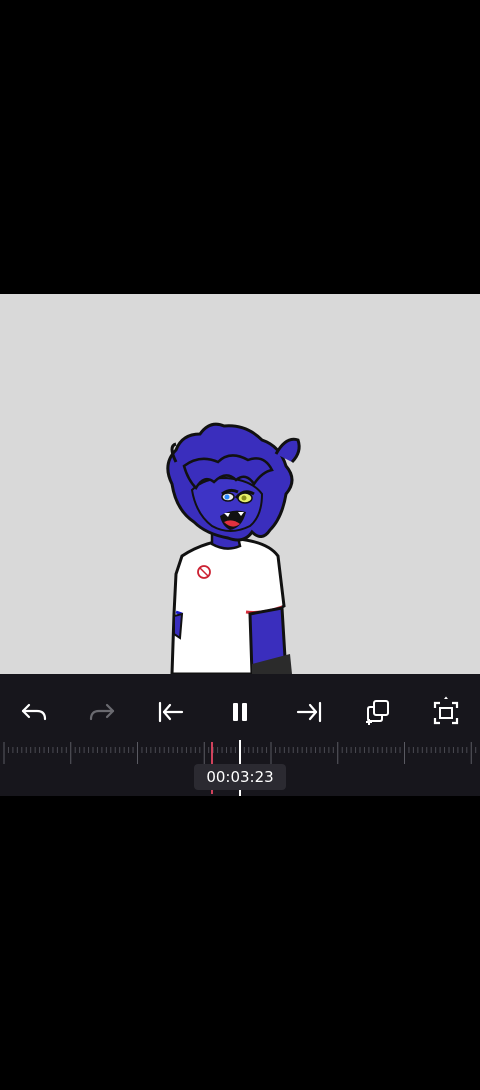  I want to click on undo-icon, so click(34, 712).